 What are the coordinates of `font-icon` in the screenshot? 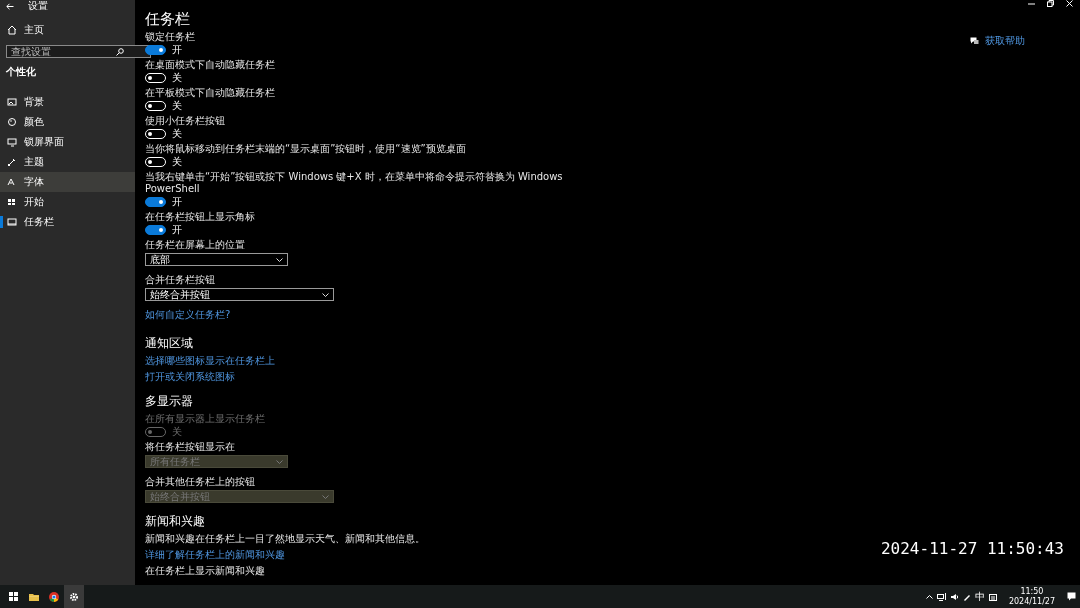 It's located at (12, 182).